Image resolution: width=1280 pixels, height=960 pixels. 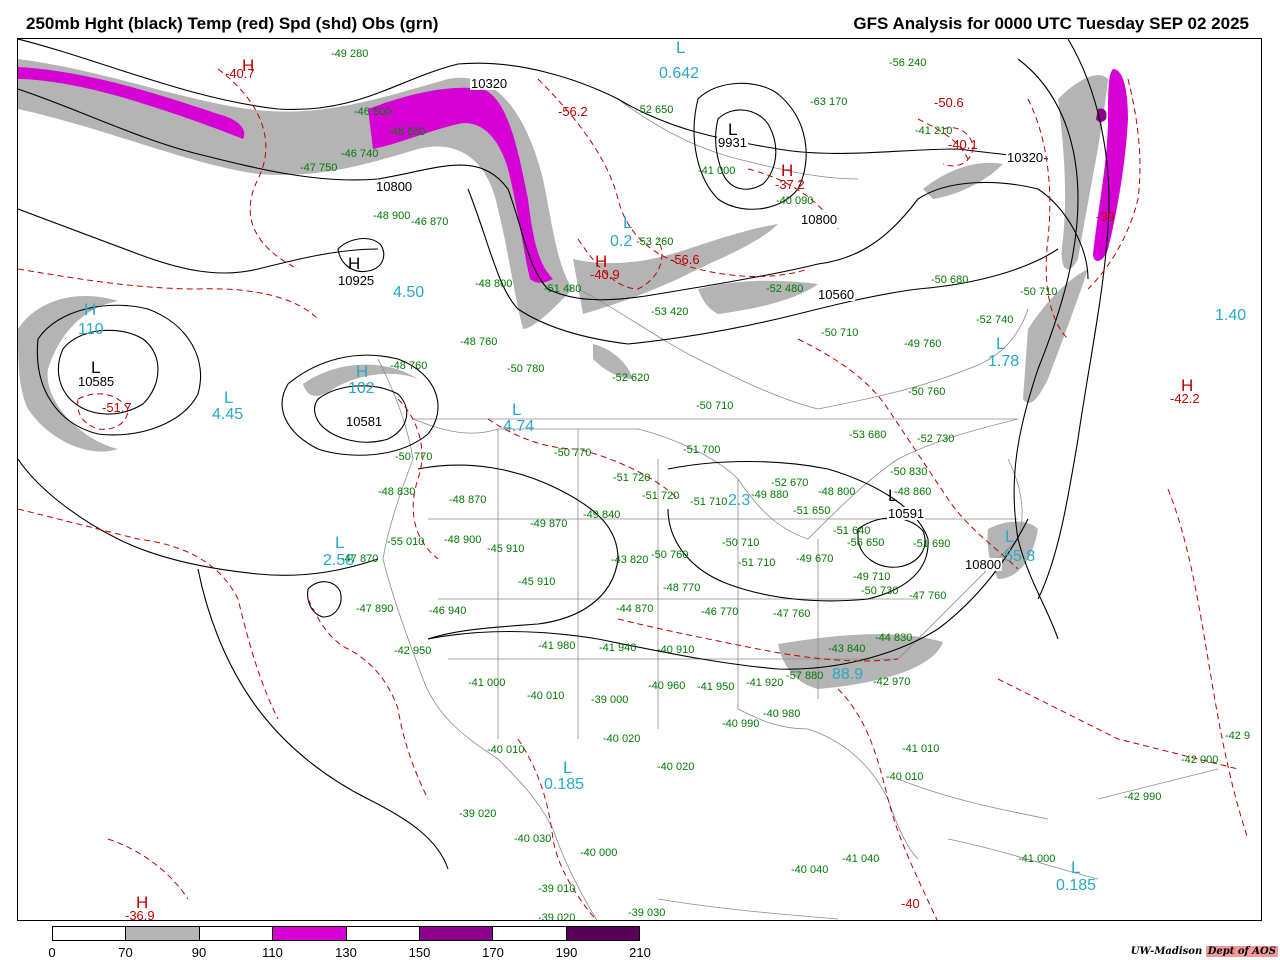 I want to click on obs-label: -40 090, so click(x=795, y=201).